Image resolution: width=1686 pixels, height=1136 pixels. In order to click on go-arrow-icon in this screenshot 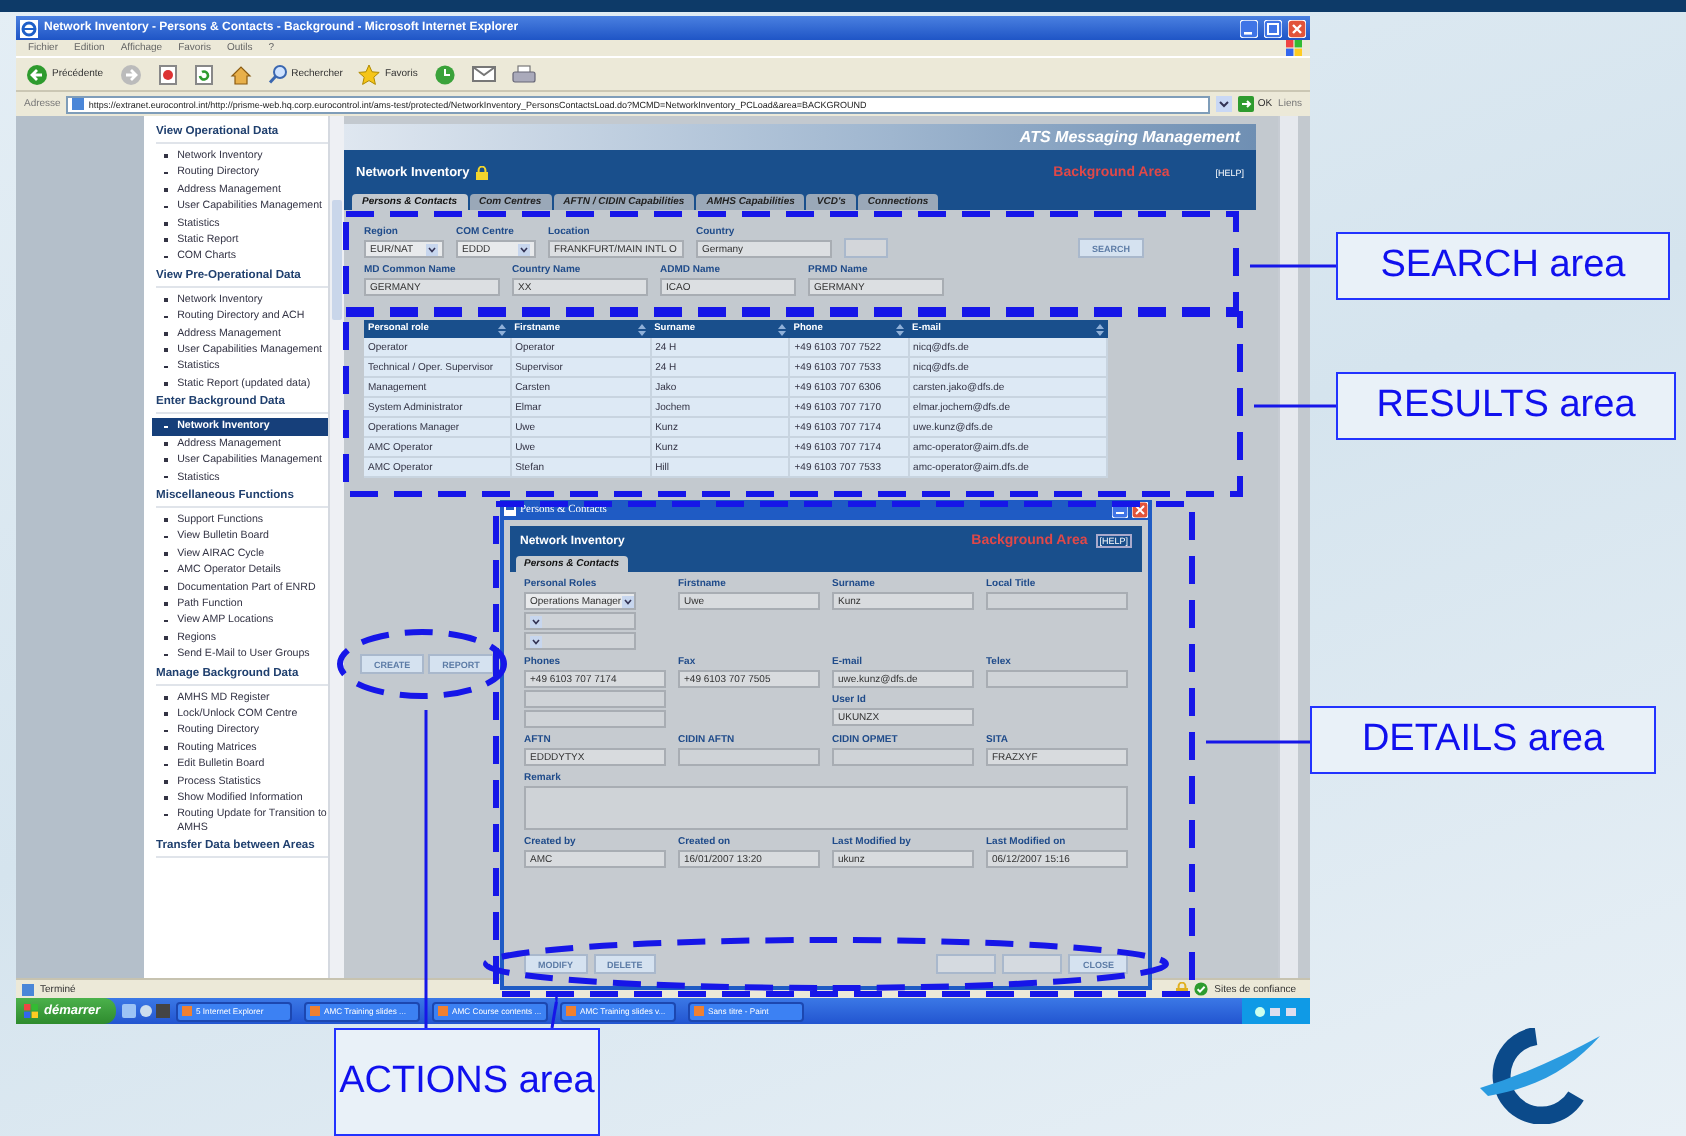, I will do `click(1245, 104)`.